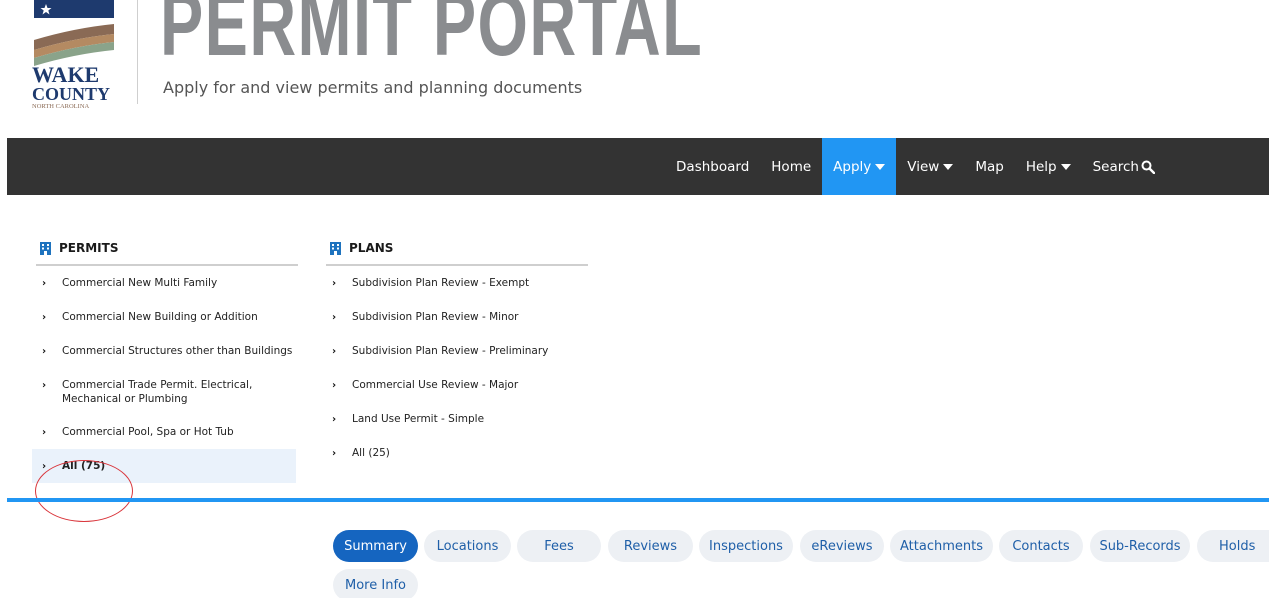  Describe the element at coordinates (371, 453) in the screenshot. I see `plan-item-label: All (25)` at that location.